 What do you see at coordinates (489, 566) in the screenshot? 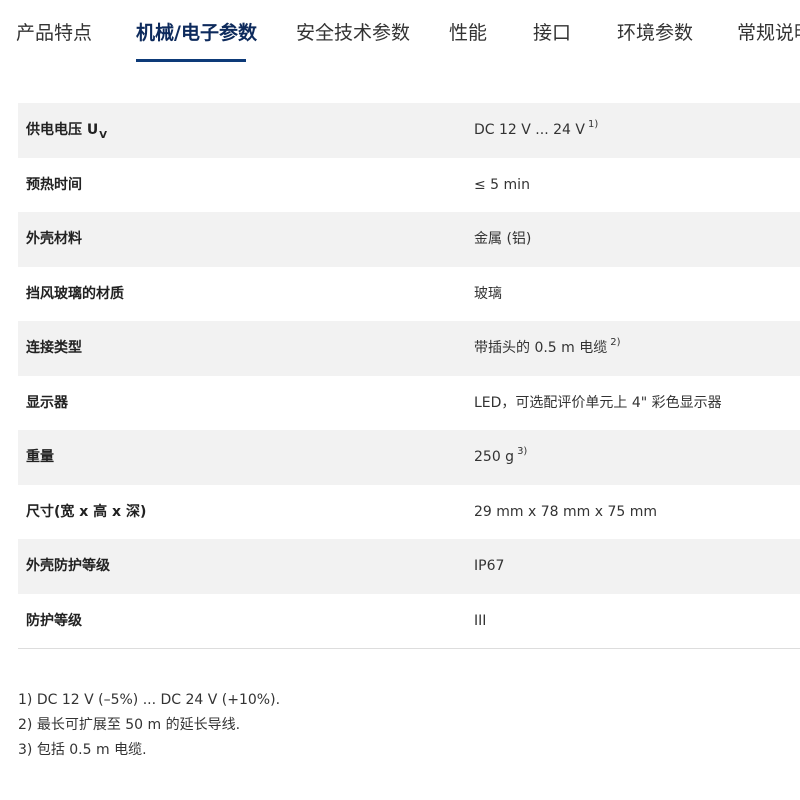
I see `spec-value: IP67` at bounding box center [489, 566].